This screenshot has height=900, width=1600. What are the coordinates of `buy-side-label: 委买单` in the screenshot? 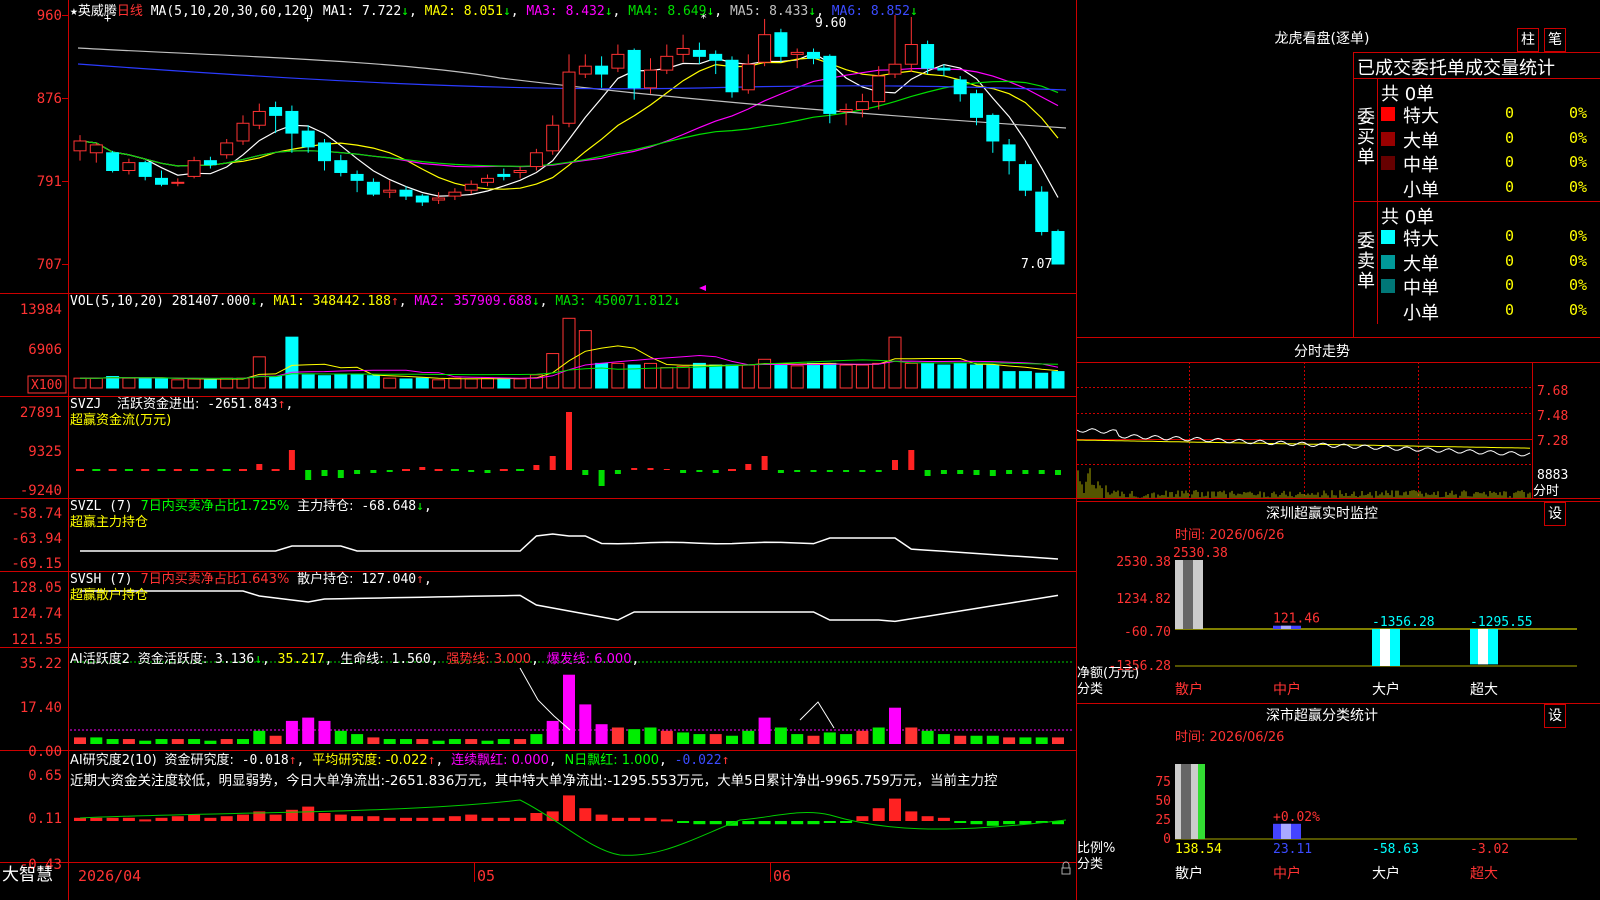 It's located at (1366, 137).